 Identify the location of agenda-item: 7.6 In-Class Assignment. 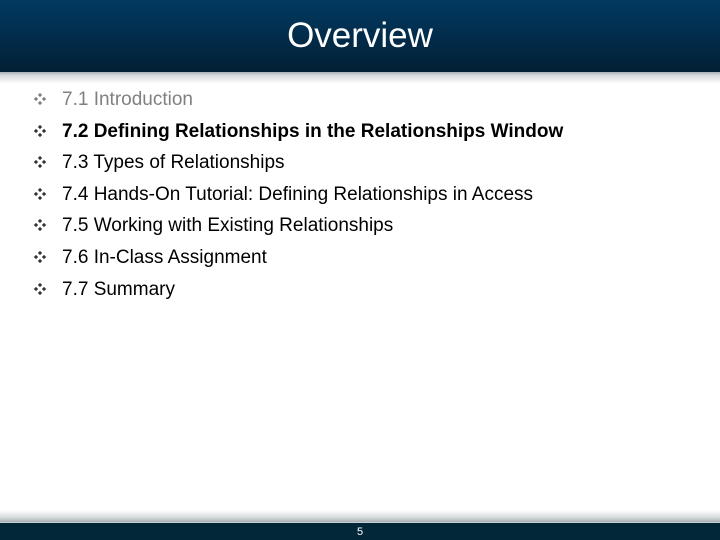
(360, 257).